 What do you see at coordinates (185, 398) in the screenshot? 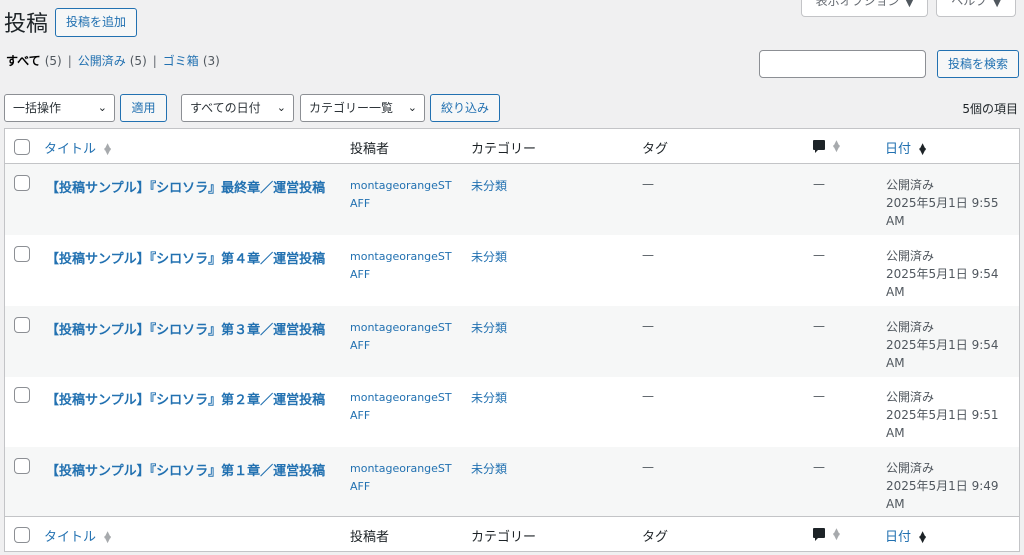
I see `post-title-link: 【投稿サンプル】『シロソラ』第２章／運営投稿` at bounding box center [185, 398].